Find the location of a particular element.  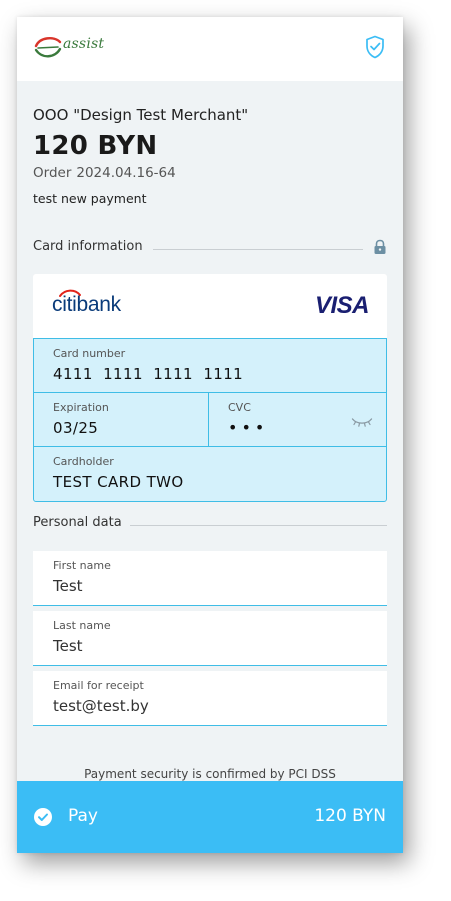

pay-label: Pay is located at coordinates (83, 816).